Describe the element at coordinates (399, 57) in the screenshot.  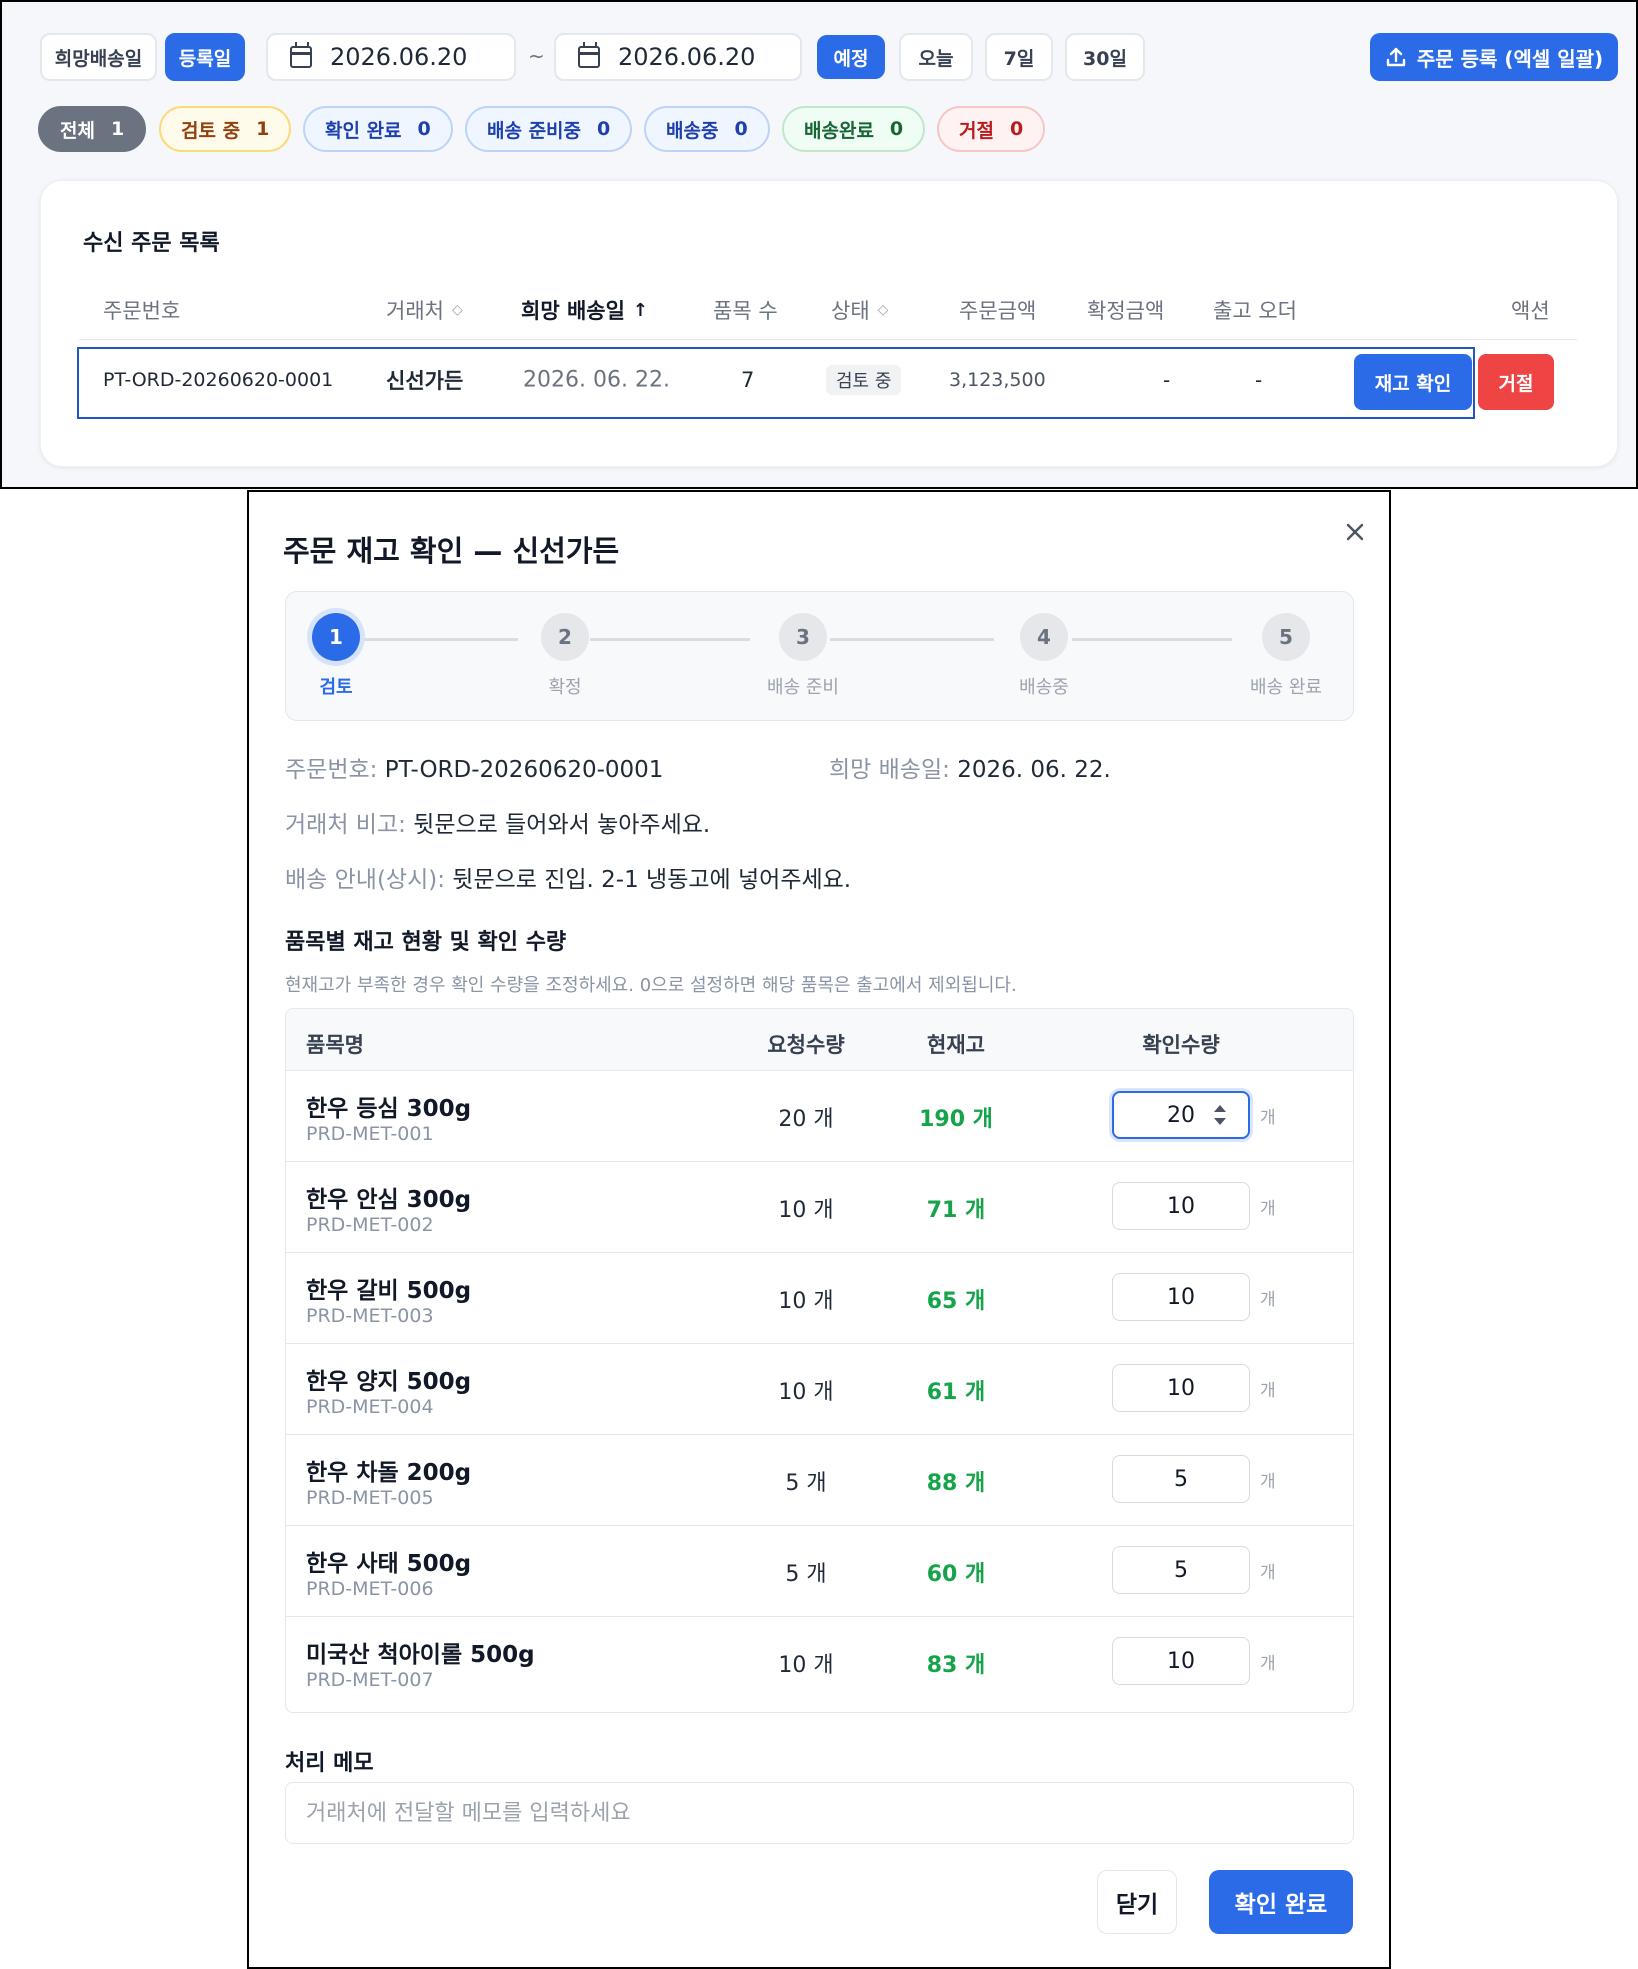
I see `date-from-value: 2026.06.20` at that location.